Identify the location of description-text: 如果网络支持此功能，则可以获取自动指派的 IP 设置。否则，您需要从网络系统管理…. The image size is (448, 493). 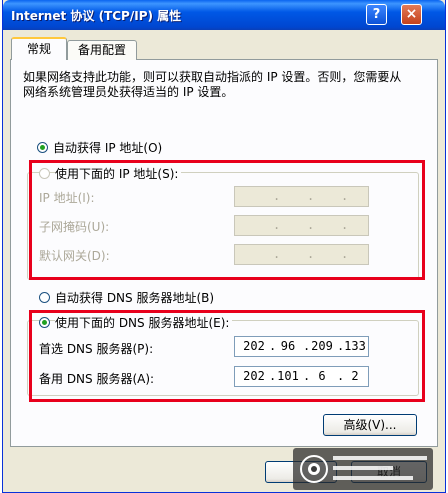
(212, 84).